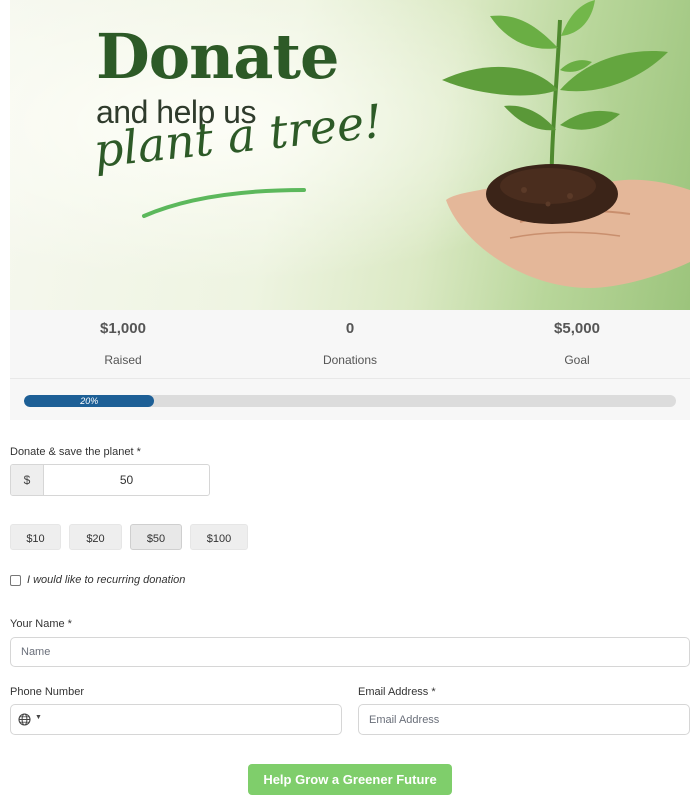 This screenshot has height=800, width=700. I want to click on email-input, so click(524, 719).